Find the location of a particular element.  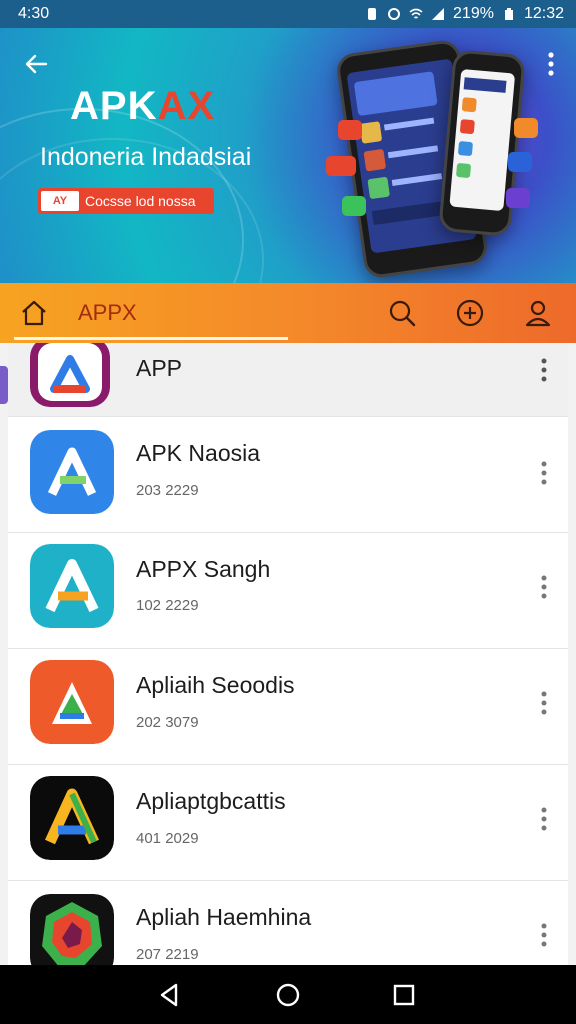

add-circle-icon is located at coordinates (470, 313).